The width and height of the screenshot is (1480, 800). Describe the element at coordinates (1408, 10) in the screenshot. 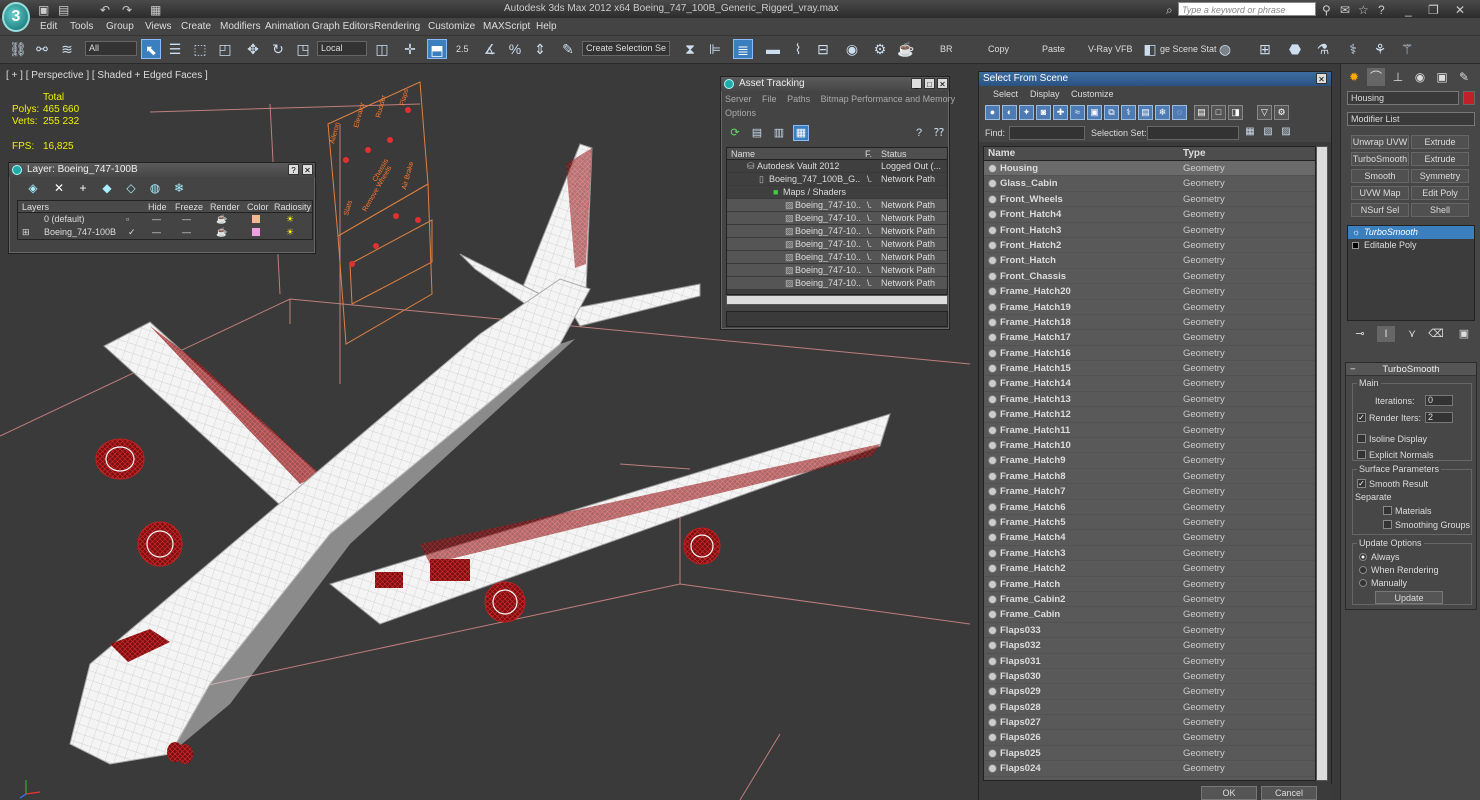

I see `minimize-icon: _` at that location.